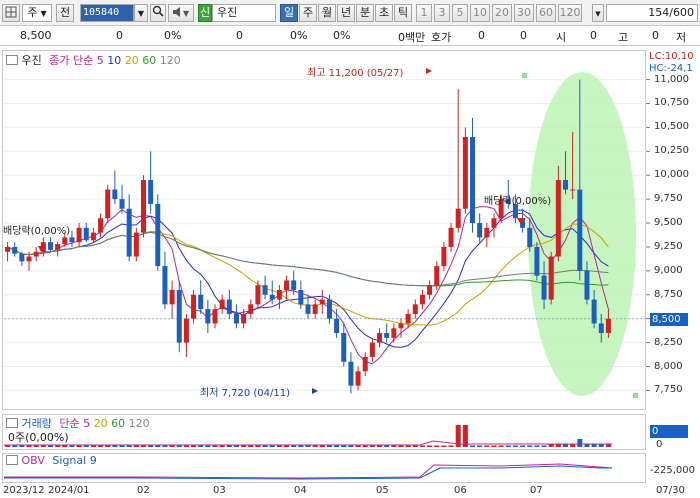 The image size is (700, 498). What do you see at coordinates (460, 13) in the screenshot?
I see `interval-button: 5` at bounding box center [460, 13].